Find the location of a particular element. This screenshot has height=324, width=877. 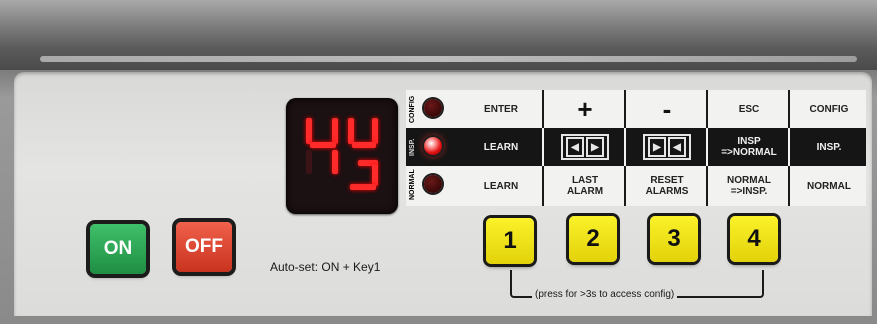

move-inward-icon: ▶ ◀ is located at coordinates (666, 147).